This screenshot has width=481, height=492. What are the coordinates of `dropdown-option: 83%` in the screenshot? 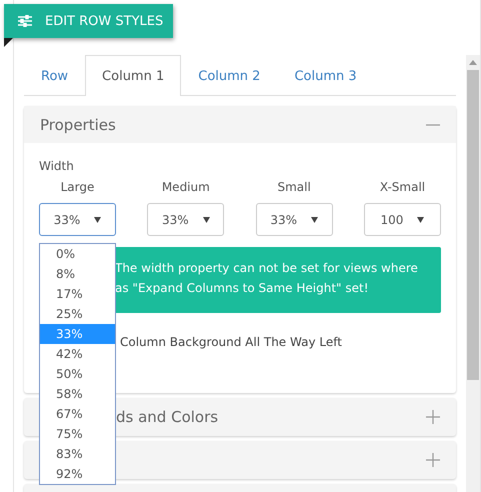 It's located at (77, 454).